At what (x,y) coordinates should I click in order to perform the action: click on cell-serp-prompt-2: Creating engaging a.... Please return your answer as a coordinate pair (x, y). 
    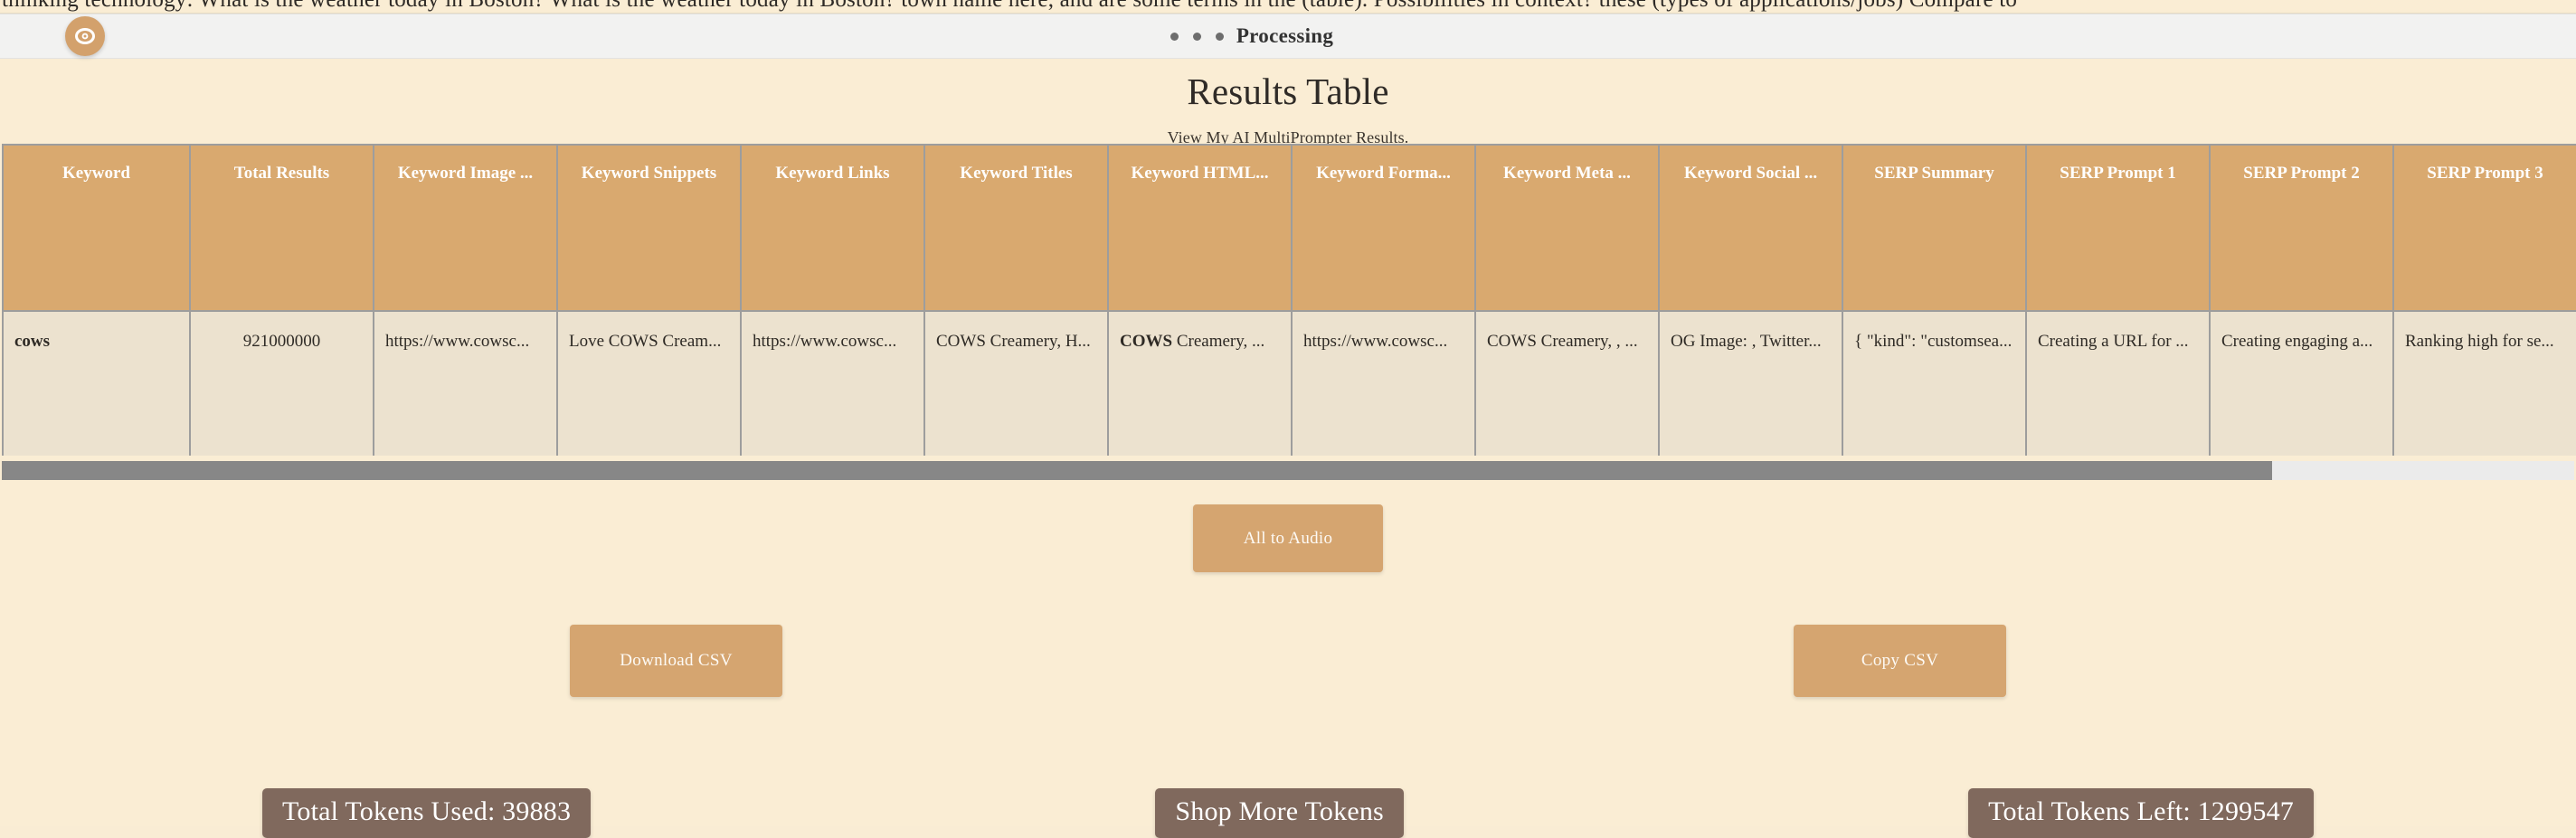
    Looking at the image, I should click on (2302, 383).